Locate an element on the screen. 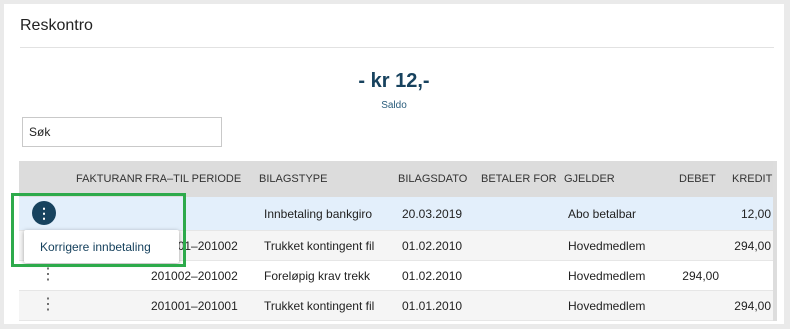 The height and width of the screenshot is (329, 790). menu-item-korrigere-innbetaling: Korrigere innbetaling is located at coordinates (95, 247).